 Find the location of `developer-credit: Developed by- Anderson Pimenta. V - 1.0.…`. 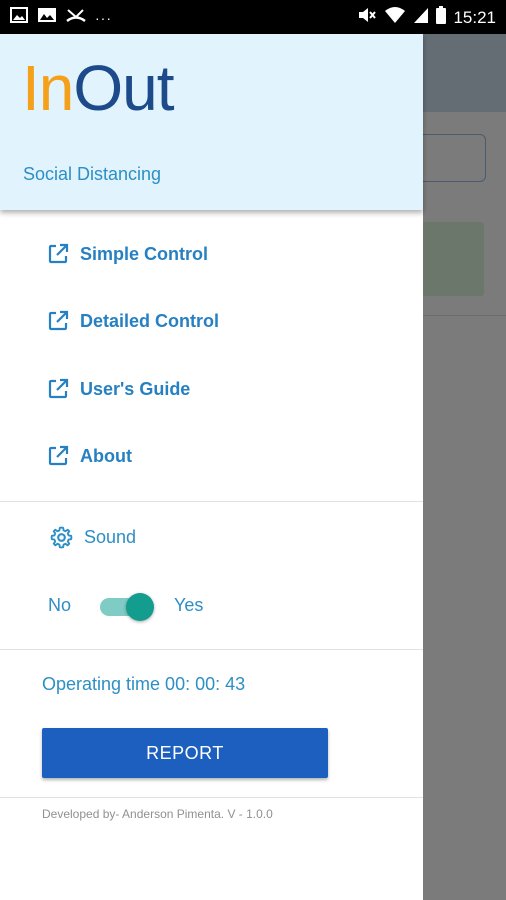

developer-credit: Developed by- Anderson Pimenta. V - 1.0.… is located at coordinates (157, 814).